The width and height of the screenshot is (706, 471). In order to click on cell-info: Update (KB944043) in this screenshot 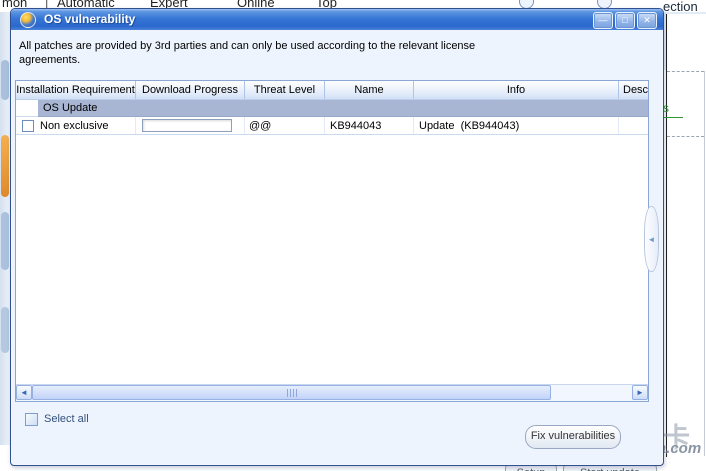, I will do `click(516, 125)`.